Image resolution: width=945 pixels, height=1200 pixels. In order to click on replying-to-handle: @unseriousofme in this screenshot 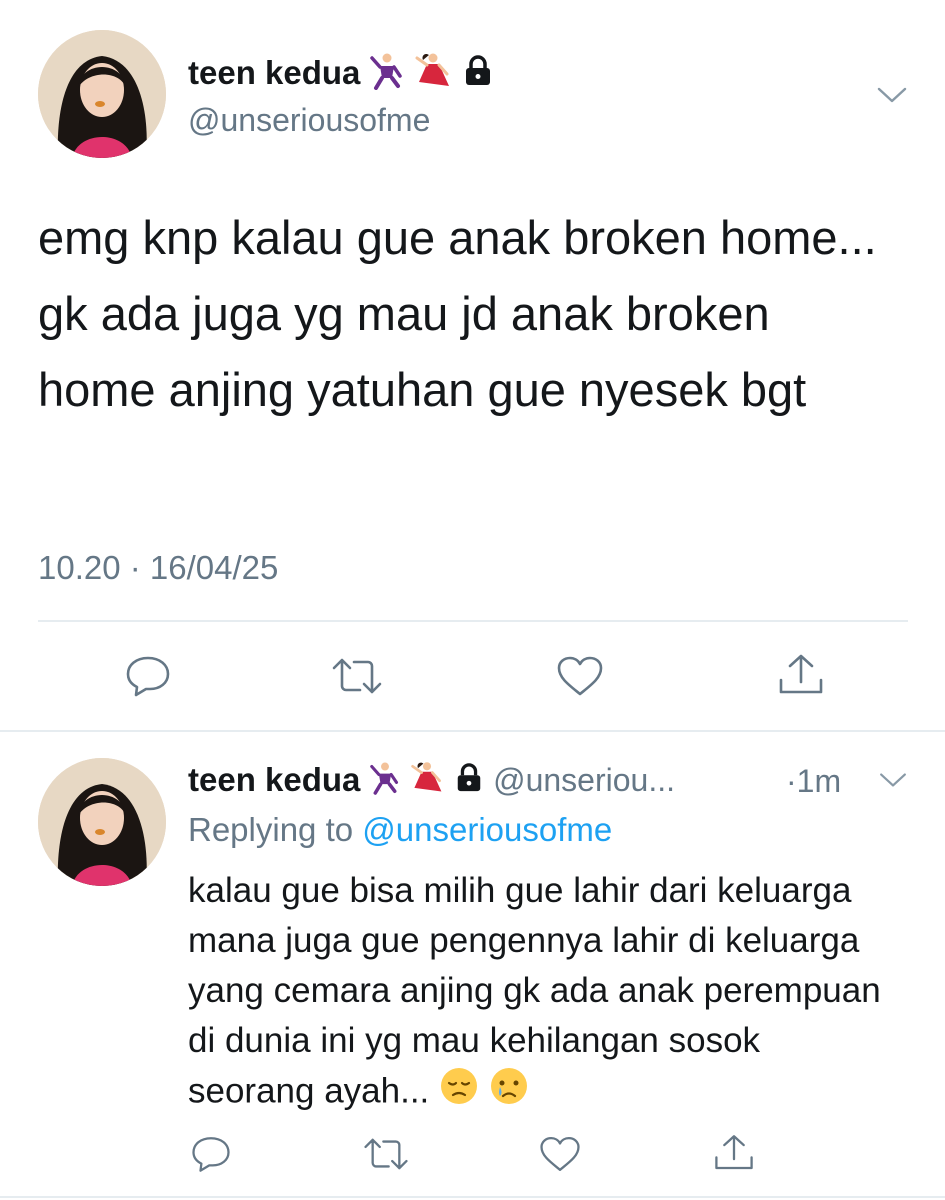, I will do `click(487, 829)`.